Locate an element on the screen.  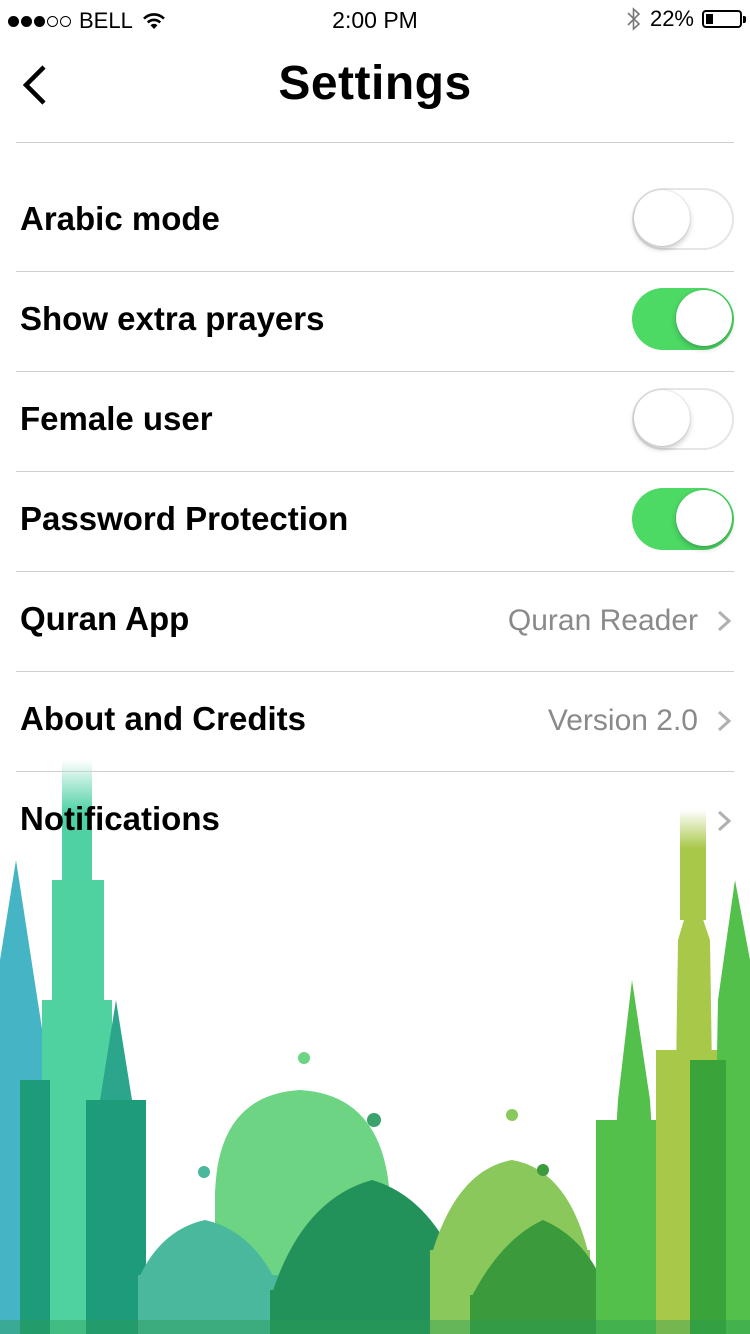
row-label: Female user is located at coordinates (116, 418).